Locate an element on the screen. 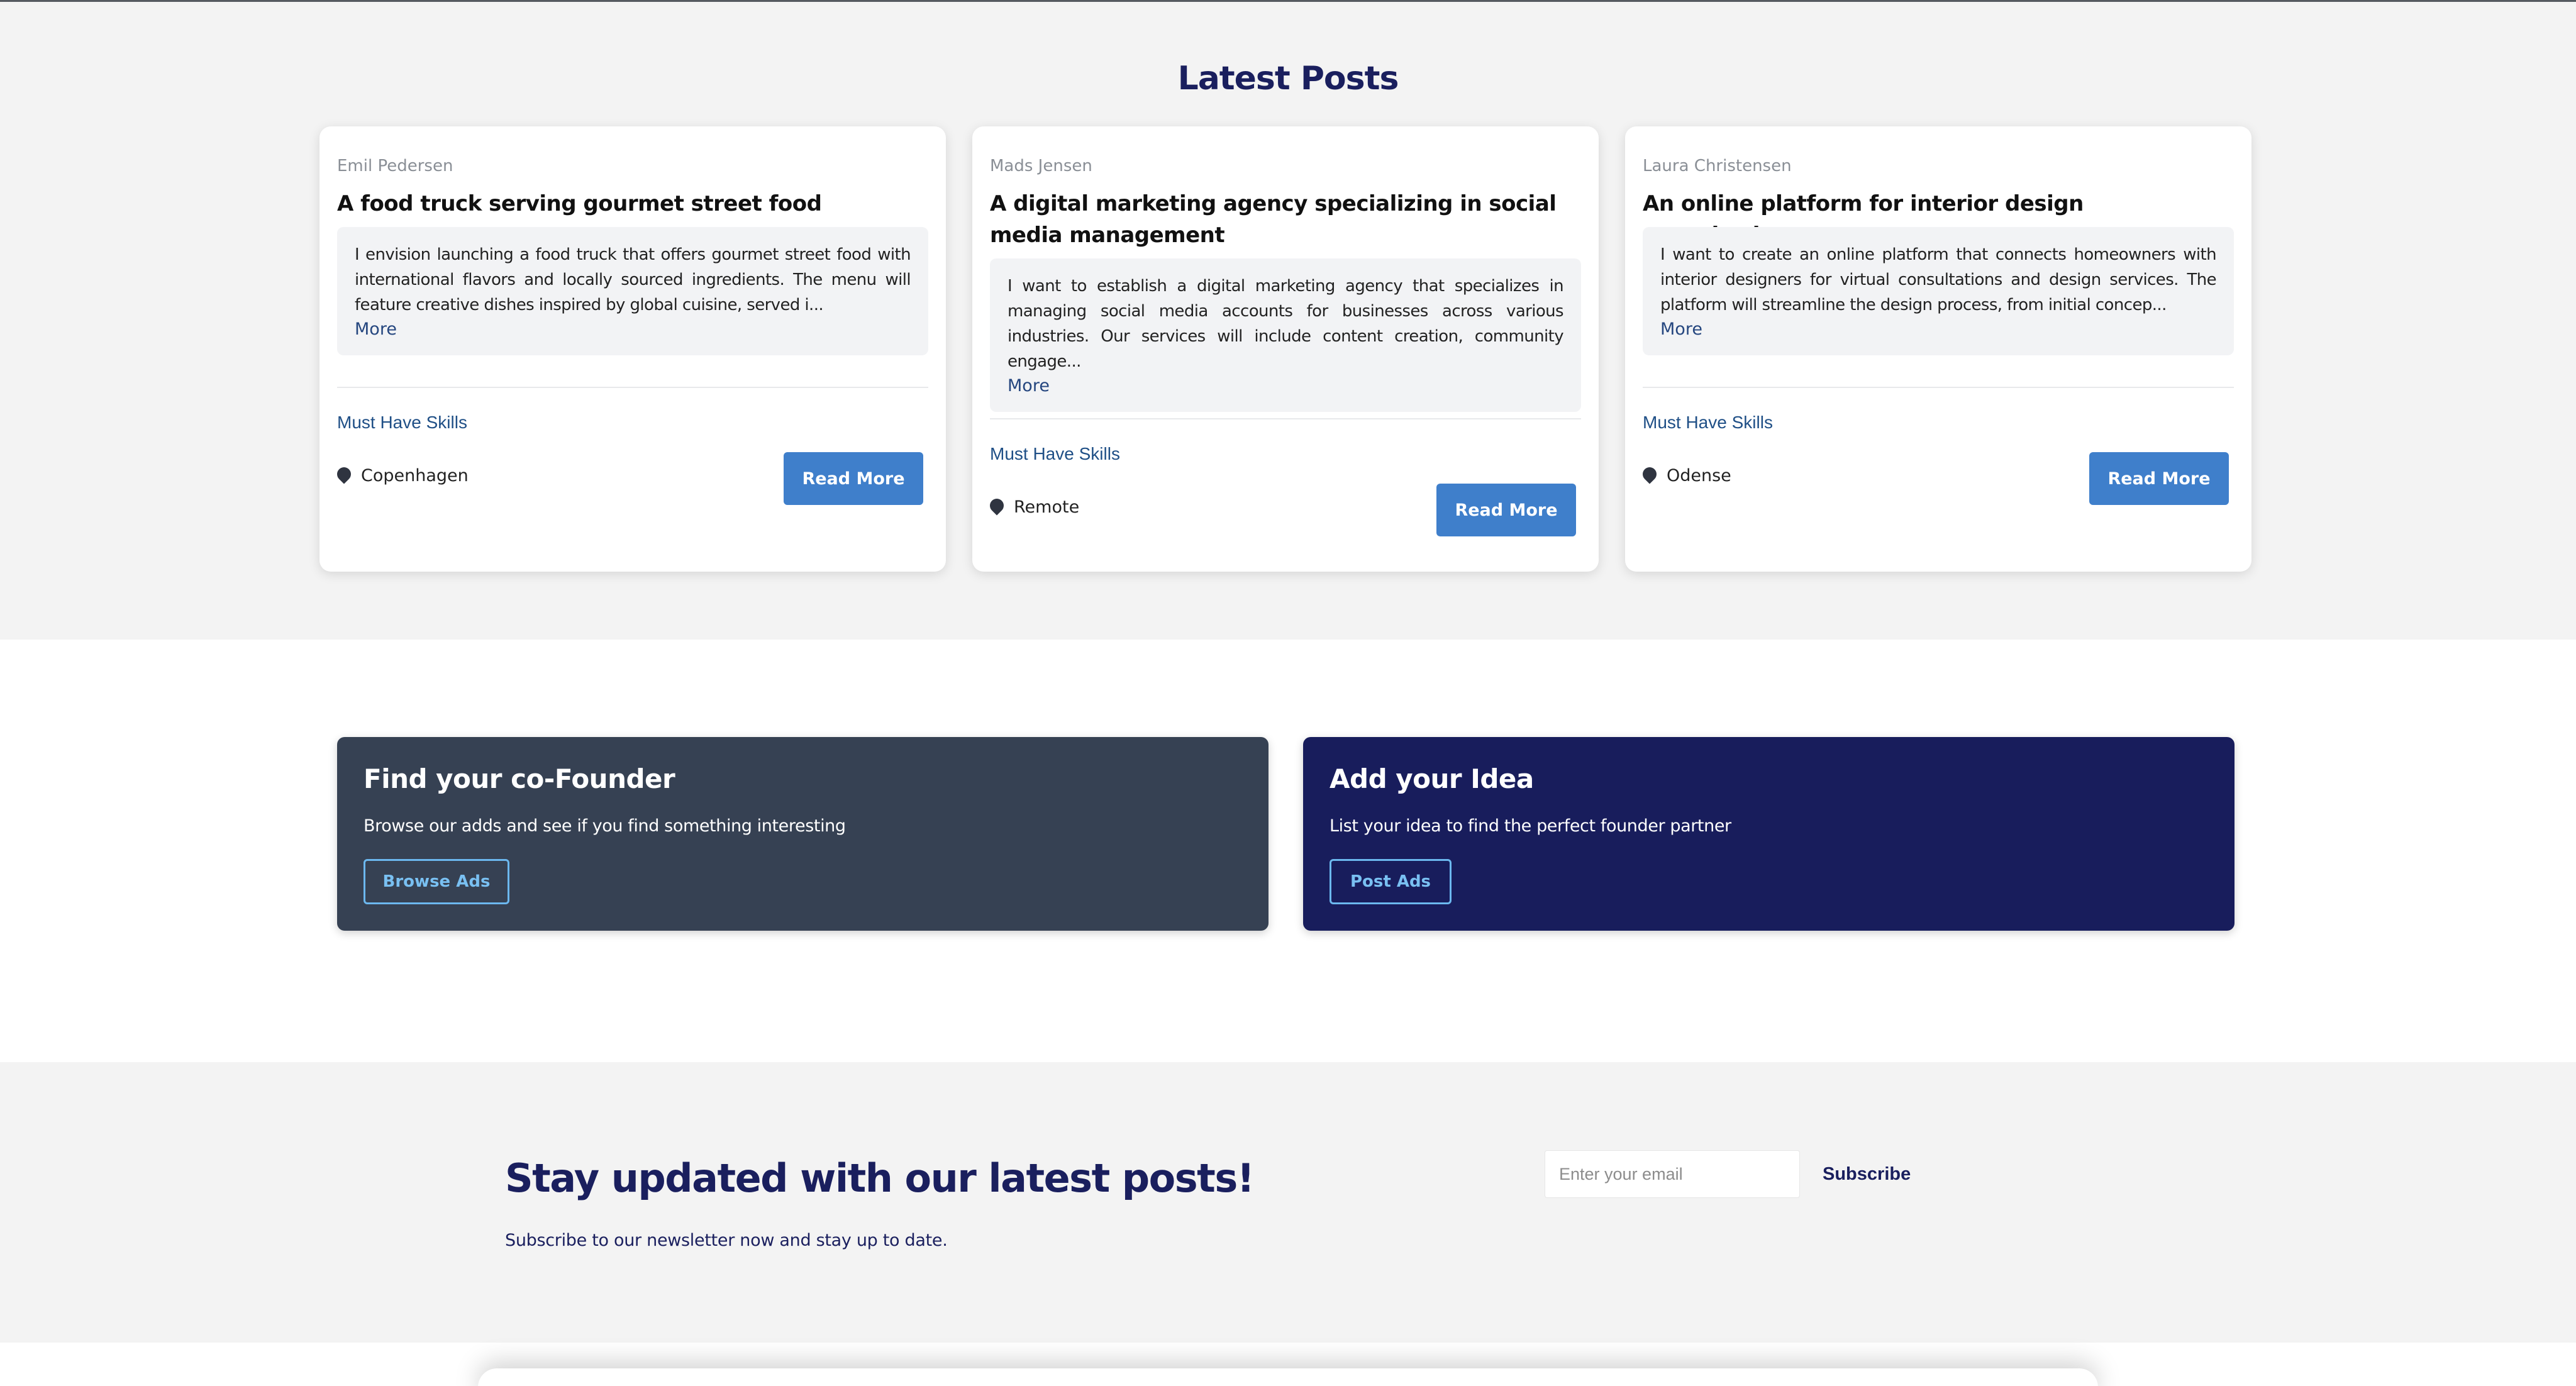  footer-edge is located at coordinates (1288, 1377).